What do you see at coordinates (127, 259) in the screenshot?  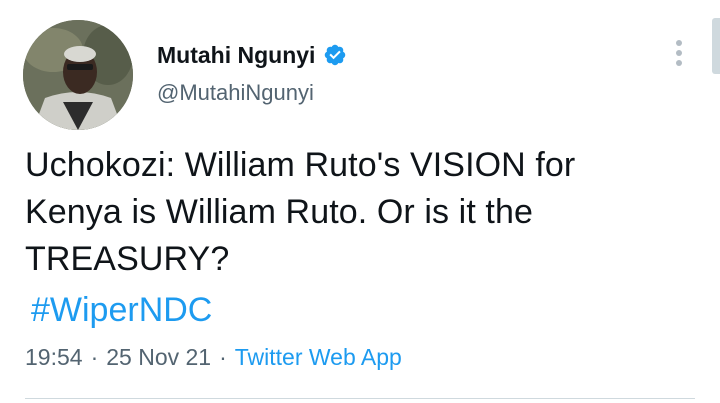 I see `tweet-text-line: TREASURY?` at bounding box center [127, 259].